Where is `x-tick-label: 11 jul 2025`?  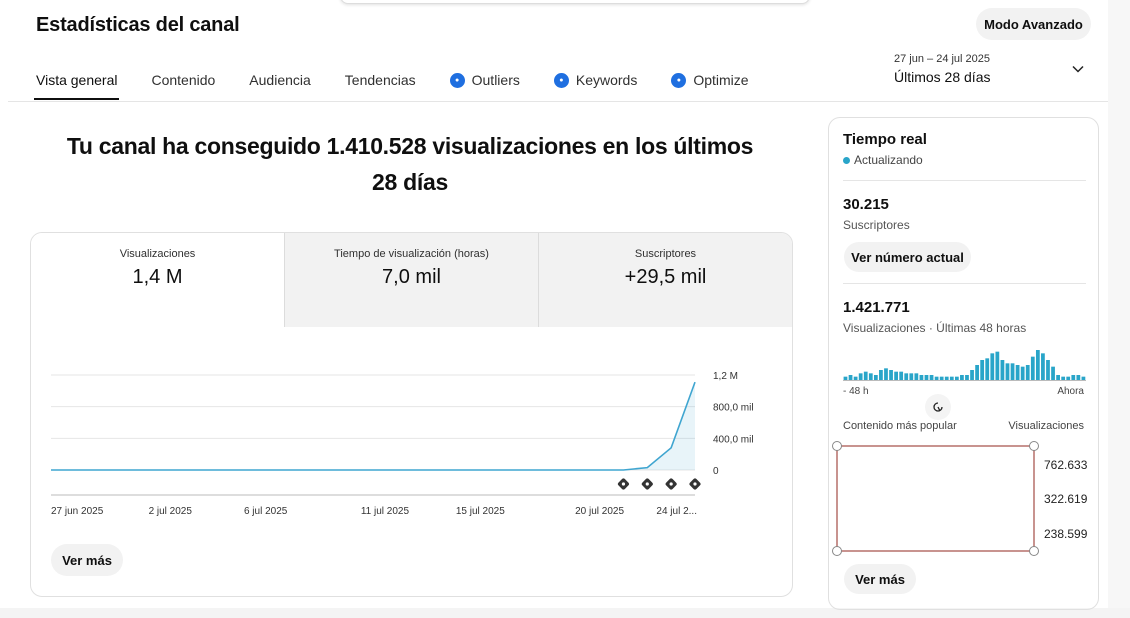
x-tick-label: 11 jul 2025 is located at coordinates (385, 511).